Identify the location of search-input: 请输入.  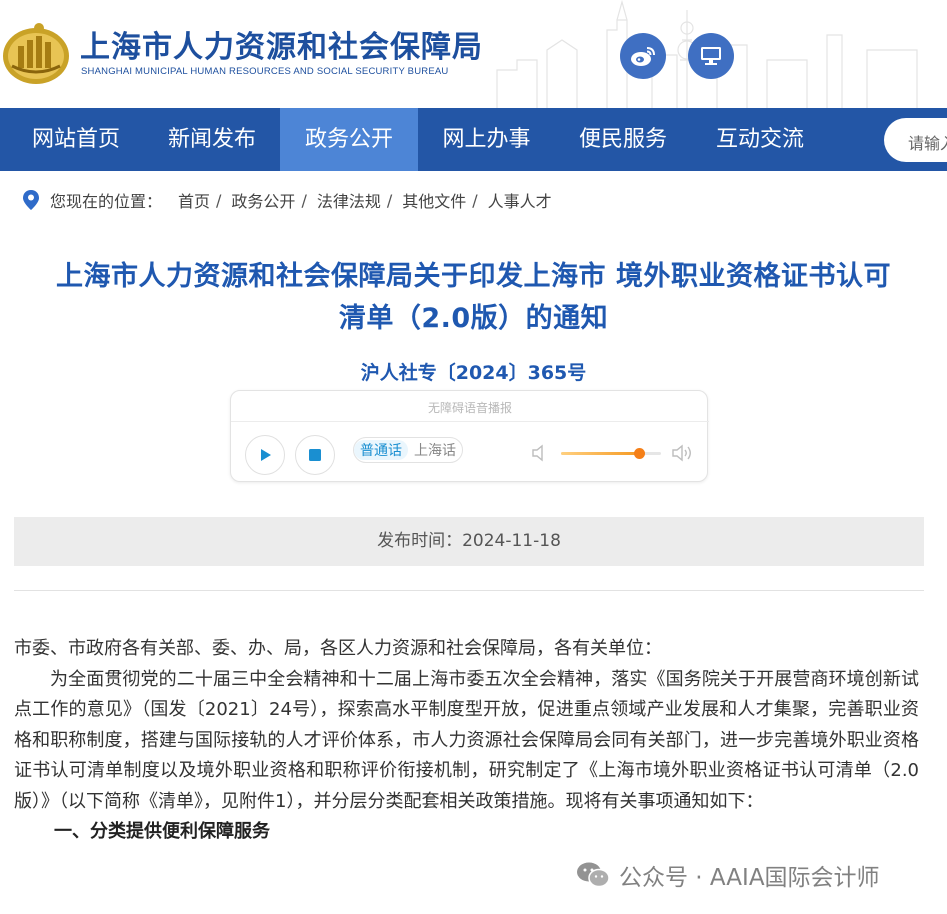
(915, 140).